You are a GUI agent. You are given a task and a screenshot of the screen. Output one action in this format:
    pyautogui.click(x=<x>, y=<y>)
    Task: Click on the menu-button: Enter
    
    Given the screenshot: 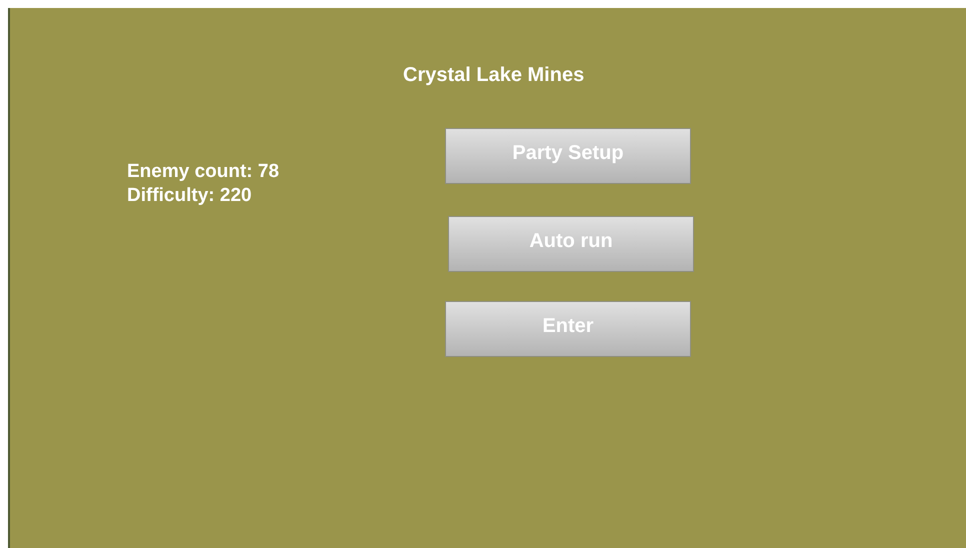 What is the action you would take?
    pyautogui.click(x=568, y=329)
    